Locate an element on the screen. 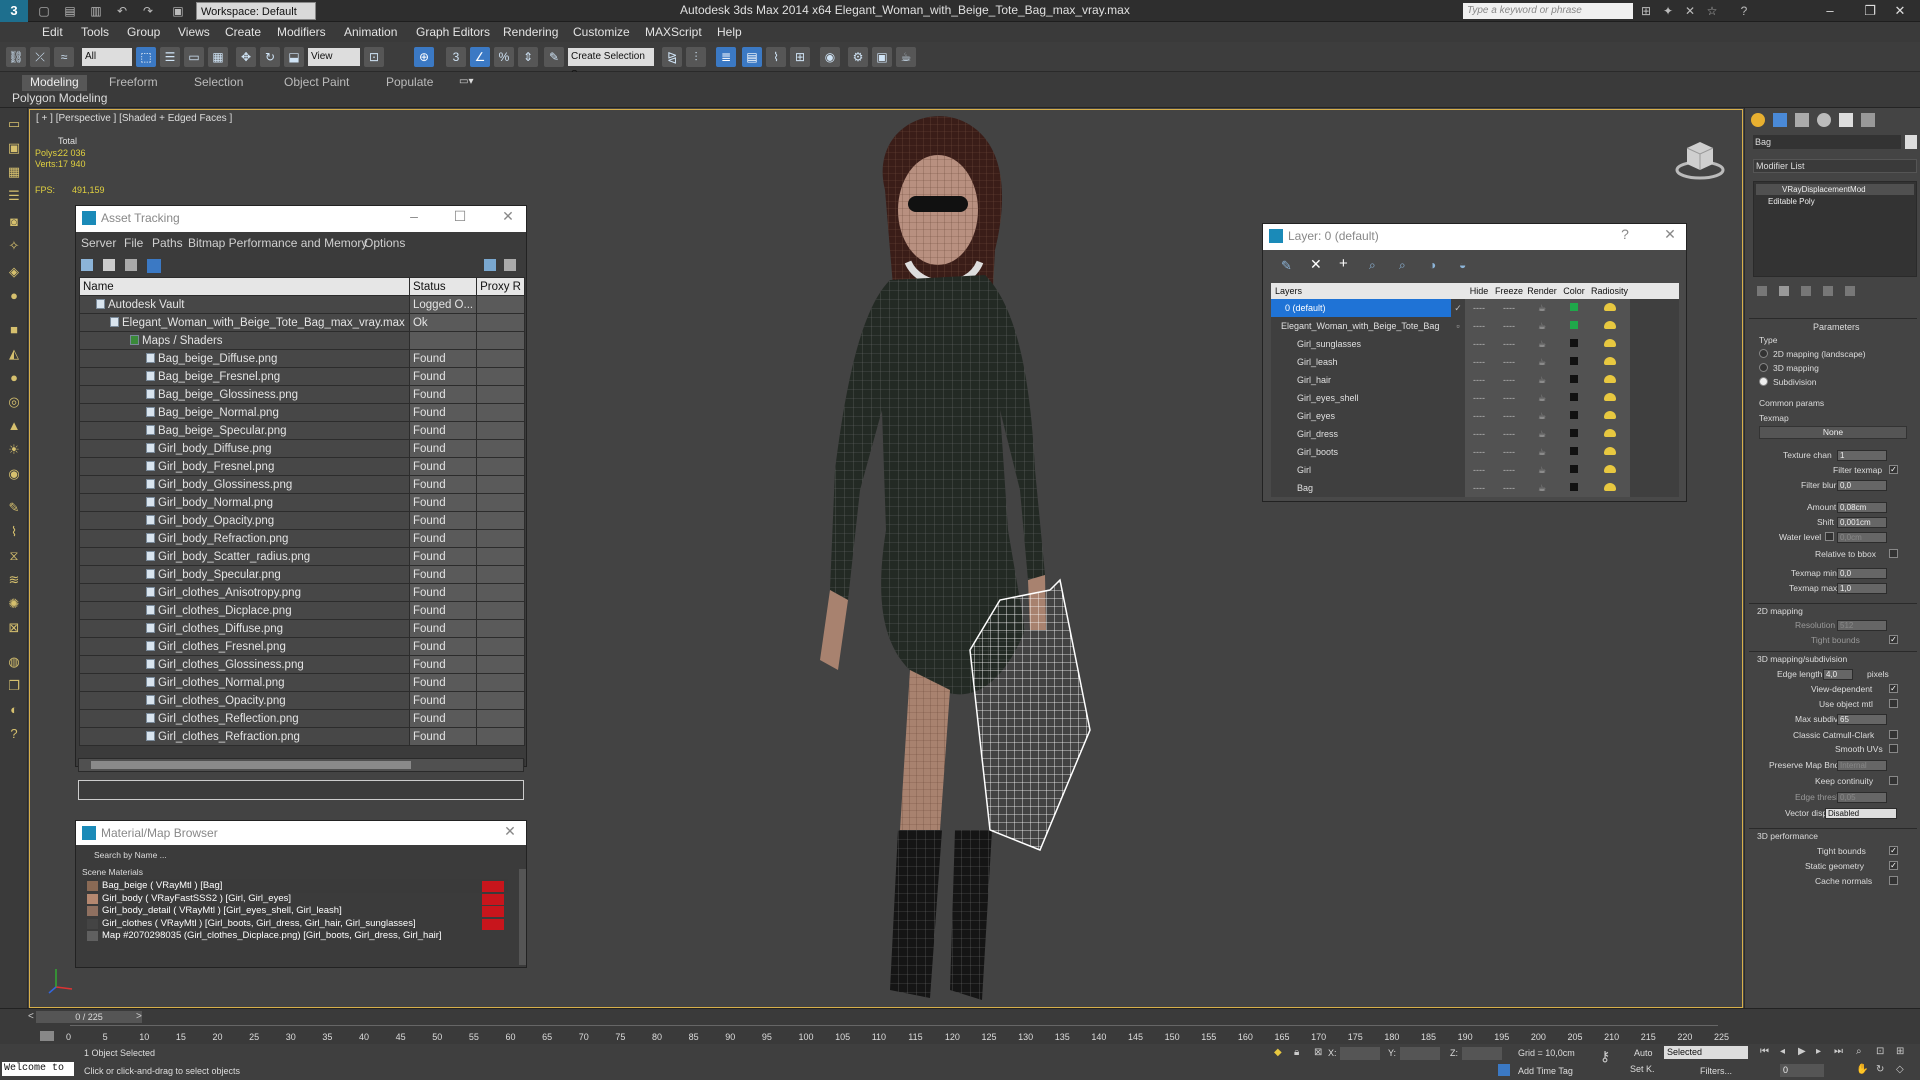 This screenshot has height=1080, width=1920. scale-icon: ⬓ is located at coordinates (294, 57).